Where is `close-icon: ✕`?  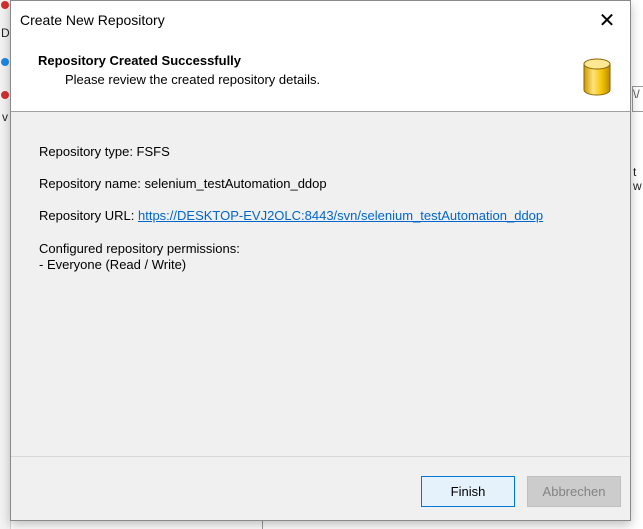
close-icon: ✕ is located at coordinates (607, 20).